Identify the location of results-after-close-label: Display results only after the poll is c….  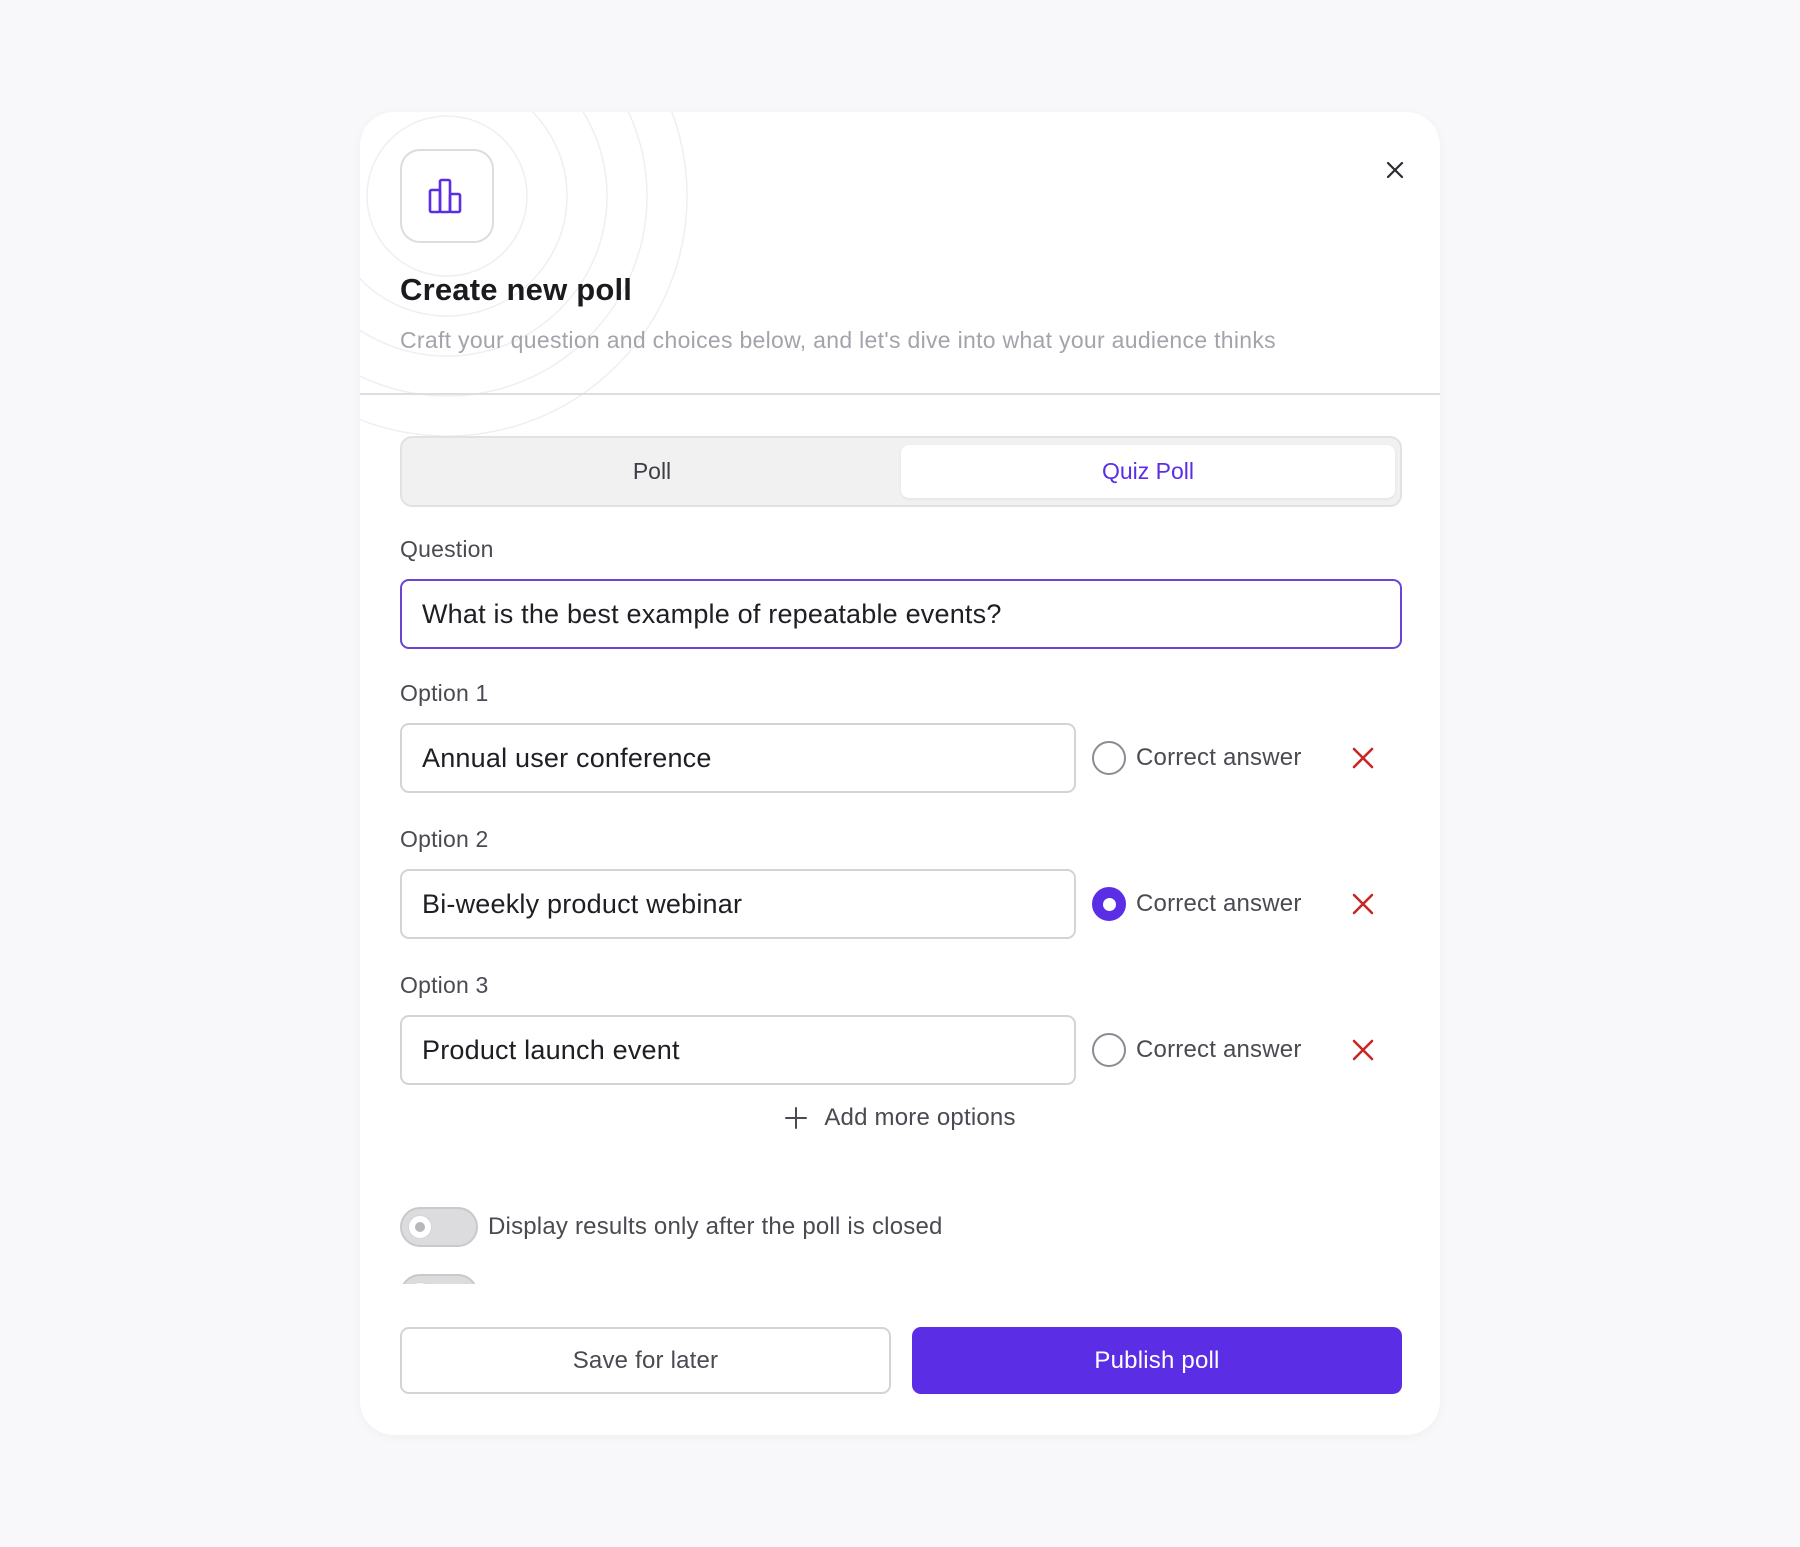
(715, 1226).